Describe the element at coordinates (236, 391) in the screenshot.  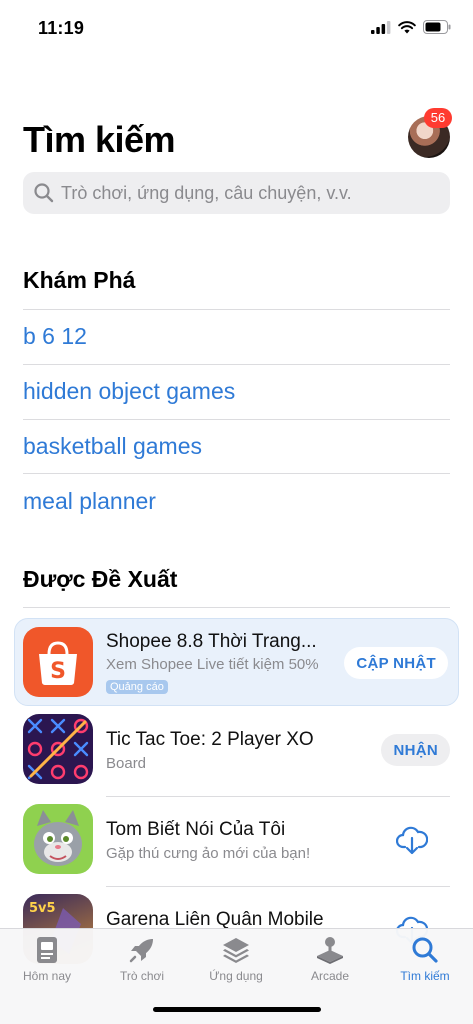
I see `explore-item: hidden object games` at that location.